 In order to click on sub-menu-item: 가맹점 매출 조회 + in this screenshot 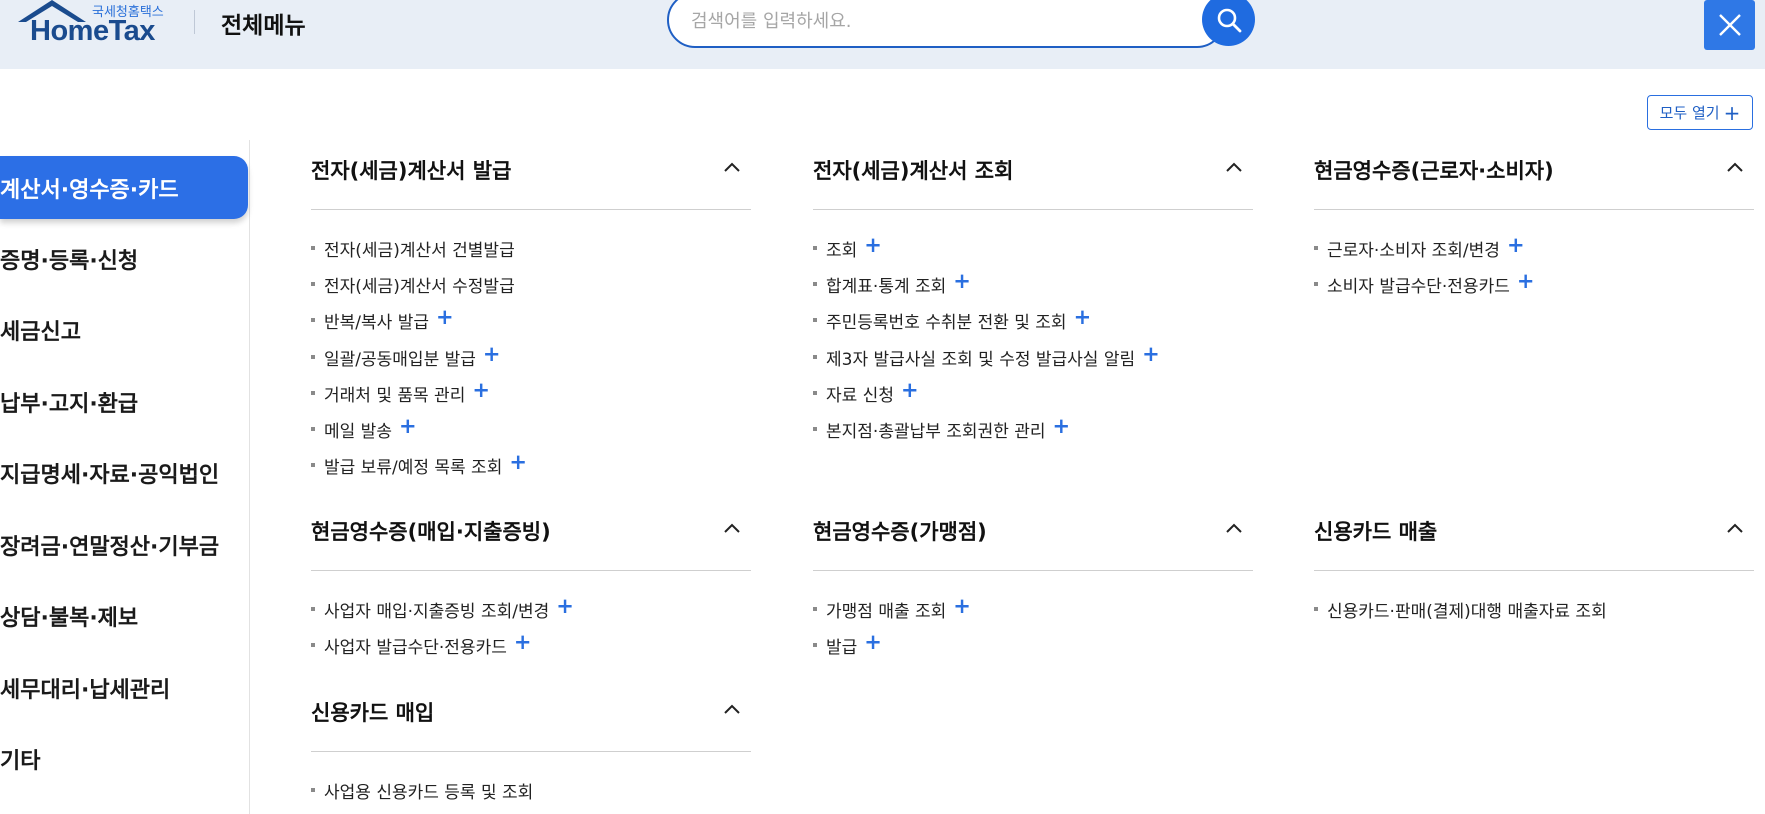, I will do `click(1033, 609)`.